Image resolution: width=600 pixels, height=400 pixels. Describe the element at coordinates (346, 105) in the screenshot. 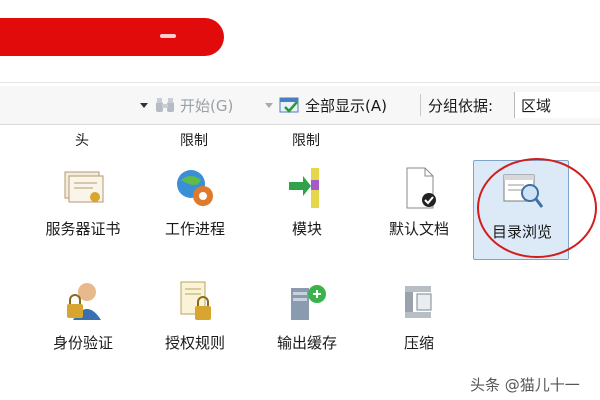

I see `show-all-label: 全部显示(A)` at that location.